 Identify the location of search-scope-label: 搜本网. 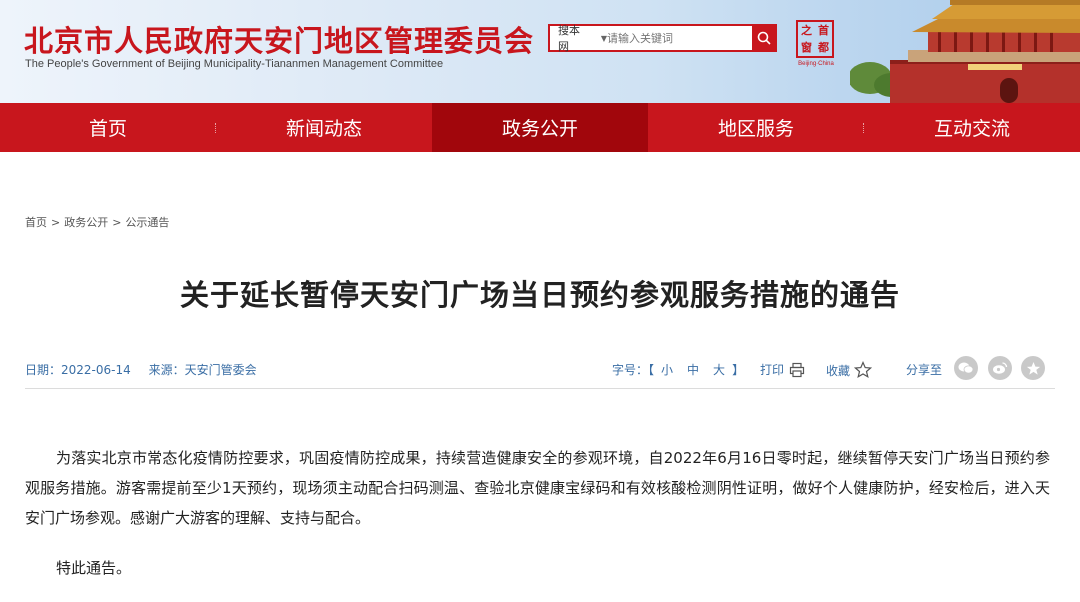
(569, 38).